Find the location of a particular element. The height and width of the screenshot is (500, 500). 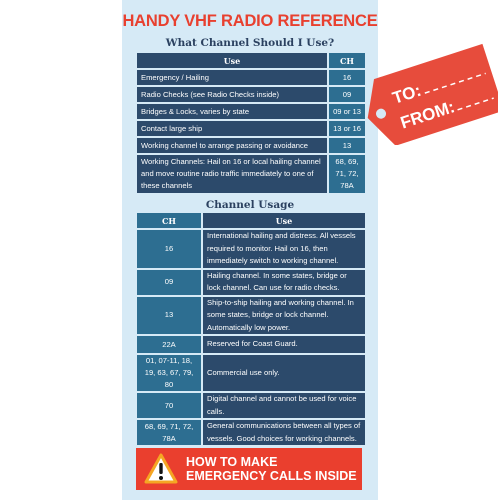

column-header-ch: CH is located at coordinates (169, 220).